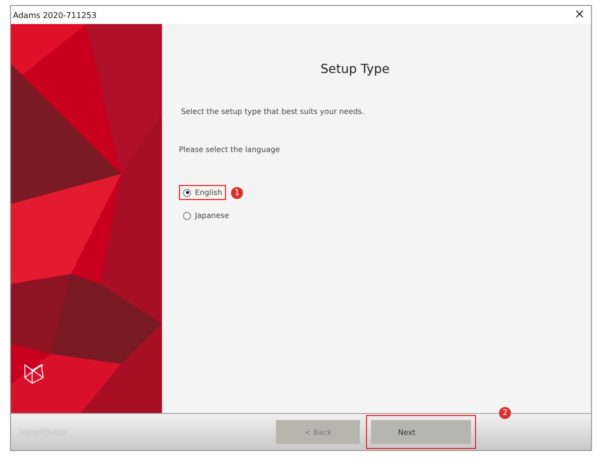 The image size is (597, 458). I want to click on page-title: Setup Type, so click(355, 68).